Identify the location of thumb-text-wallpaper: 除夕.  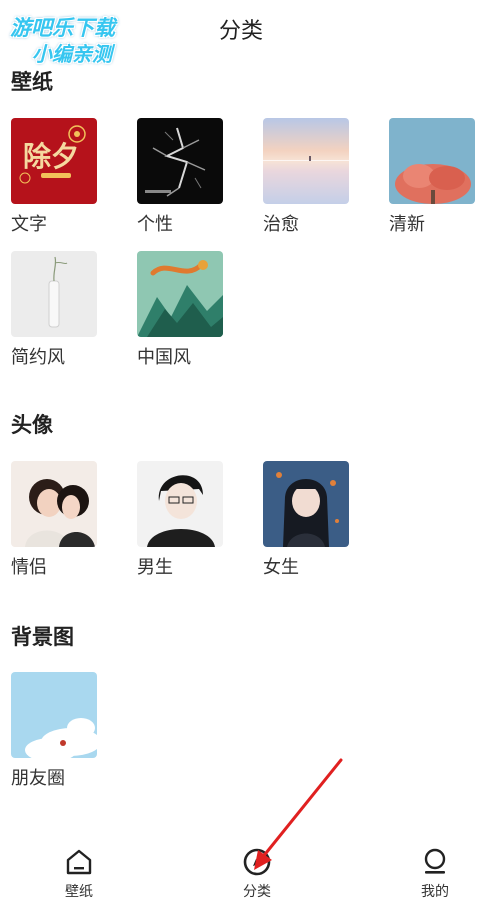
(54, 161).